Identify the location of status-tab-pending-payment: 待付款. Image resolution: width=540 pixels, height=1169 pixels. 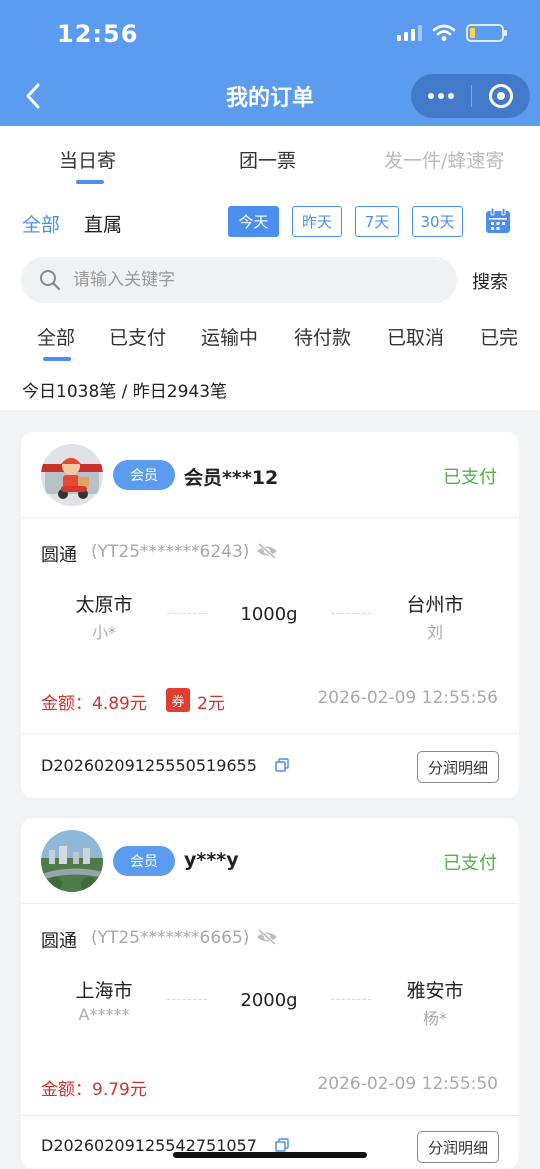
(322, 336).